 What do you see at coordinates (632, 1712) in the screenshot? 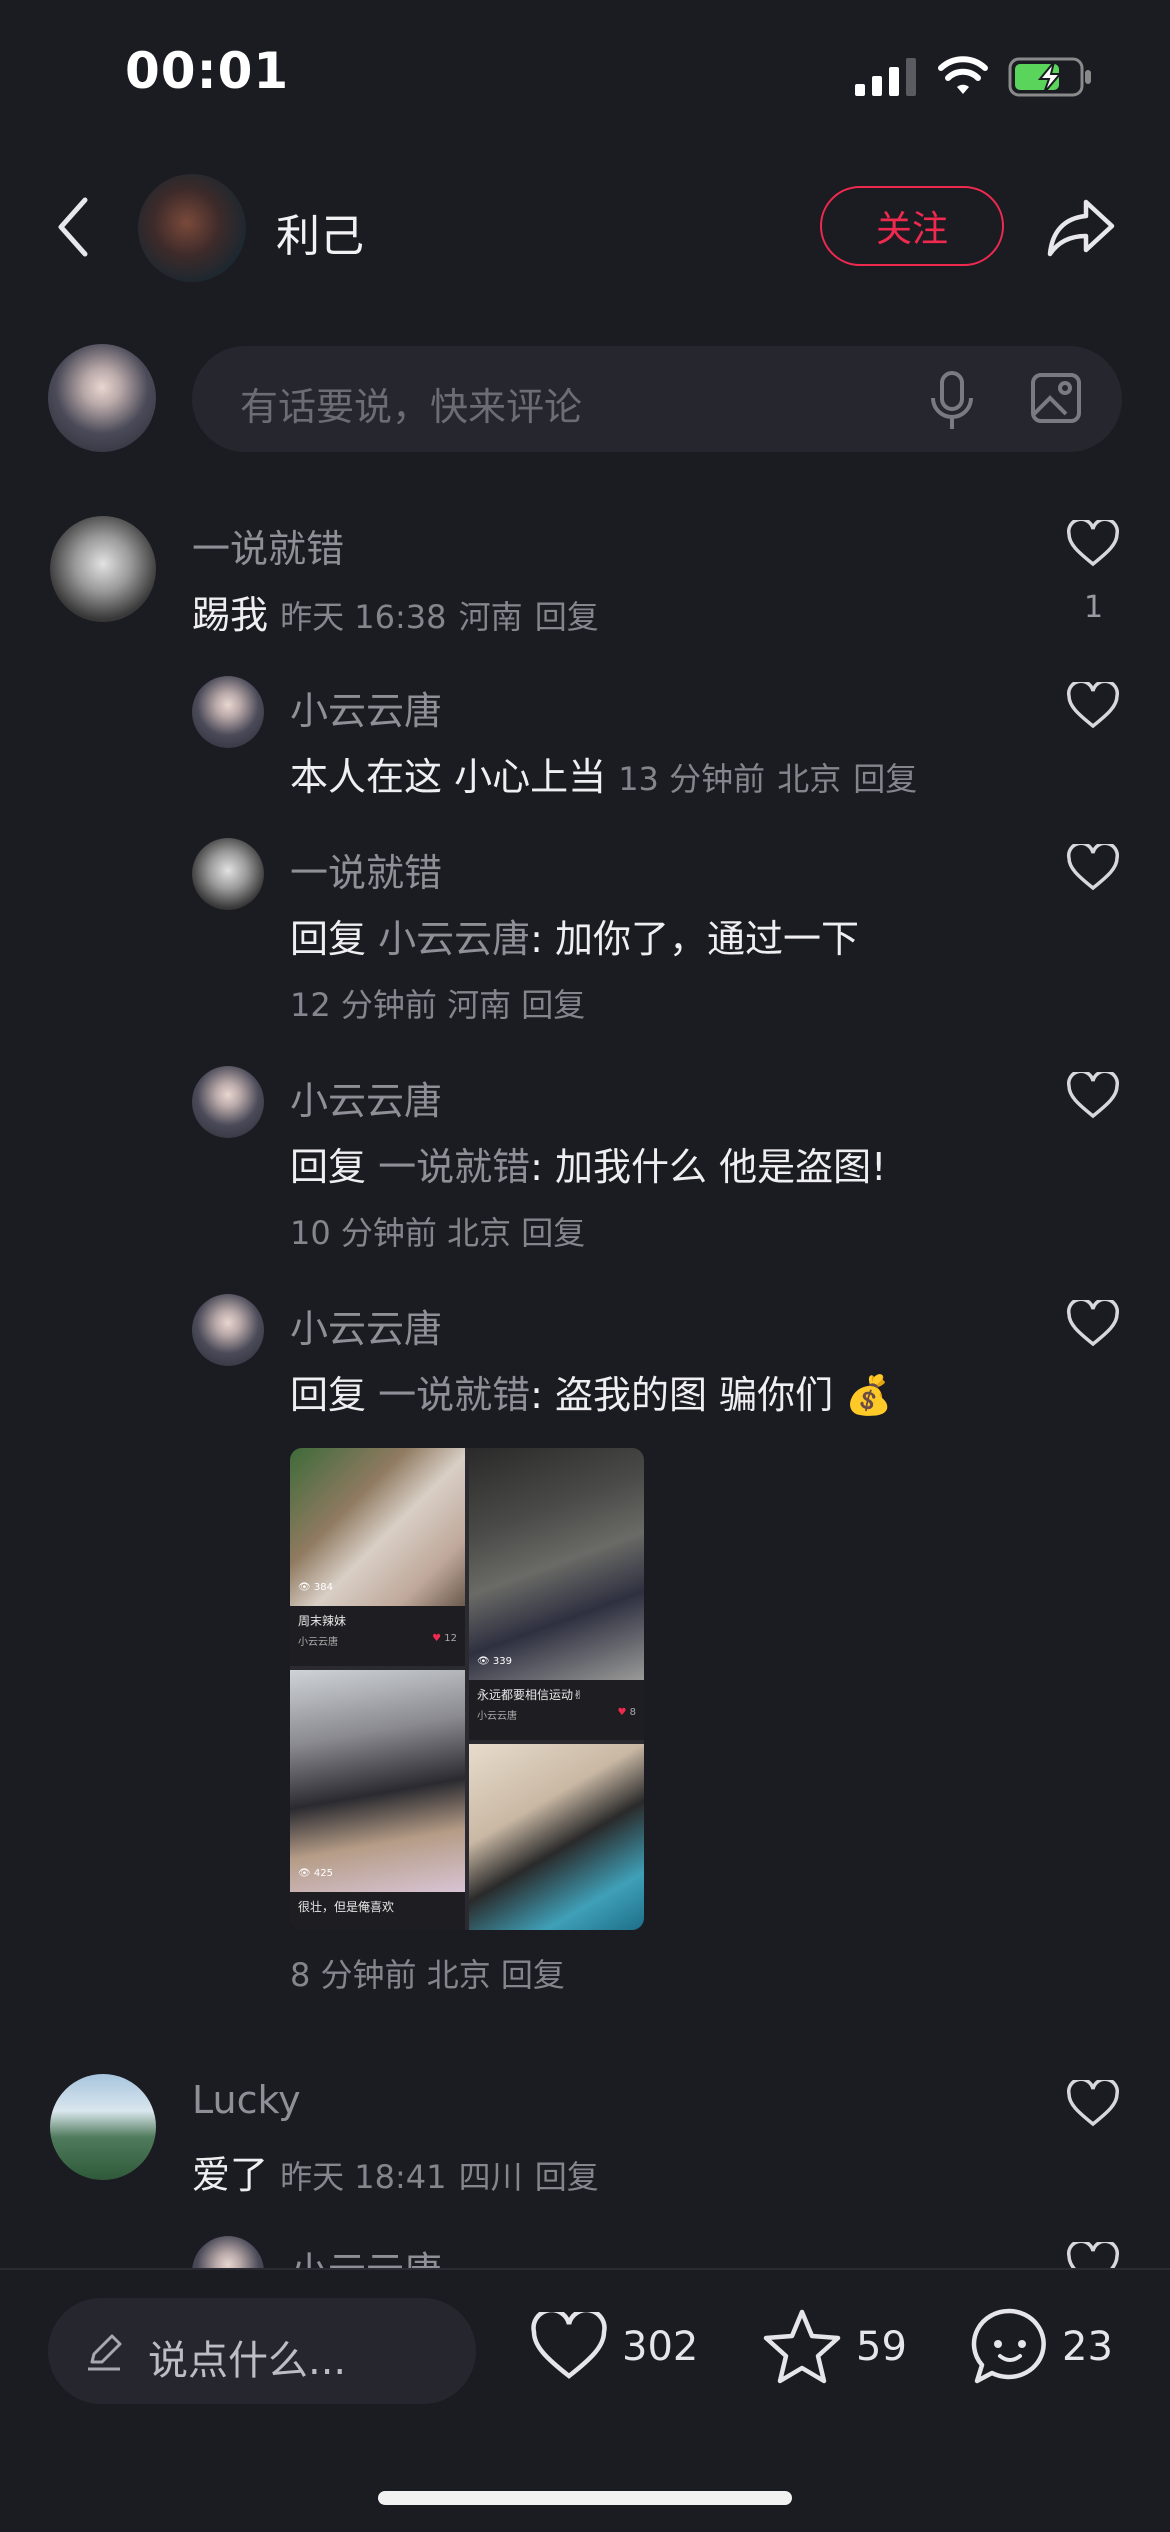
I see `post-likes-count: 8` at bounding box center [632, 1712].